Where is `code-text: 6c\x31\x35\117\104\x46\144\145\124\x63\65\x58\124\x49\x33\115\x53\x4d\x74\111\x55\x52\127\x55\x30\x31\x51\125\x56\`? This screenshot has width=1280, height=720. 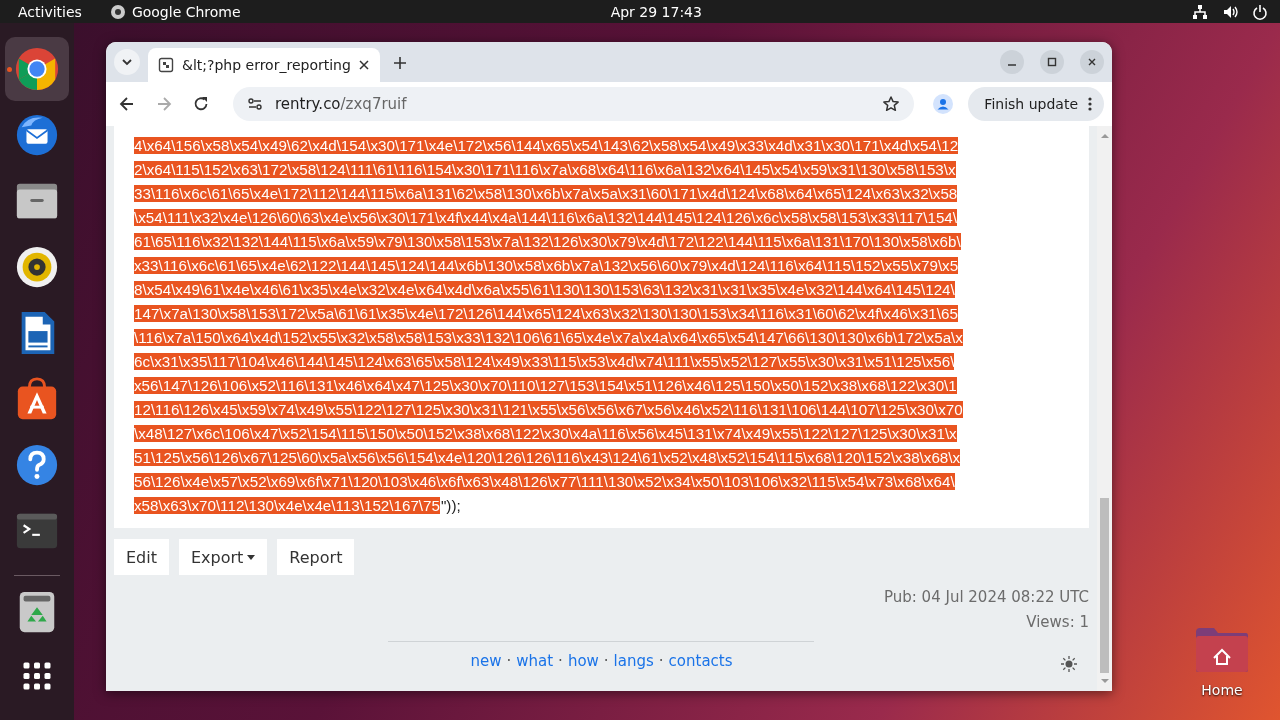 code-text: 6c\x31\x35\117\104\x46\144\145\124\x63\65\x58\124\x49\x33\115\x53\x4d\x74\111\x55\x52\127\x55\x30\x31\x51\125\x56\ is located at coordinates (544, 361).